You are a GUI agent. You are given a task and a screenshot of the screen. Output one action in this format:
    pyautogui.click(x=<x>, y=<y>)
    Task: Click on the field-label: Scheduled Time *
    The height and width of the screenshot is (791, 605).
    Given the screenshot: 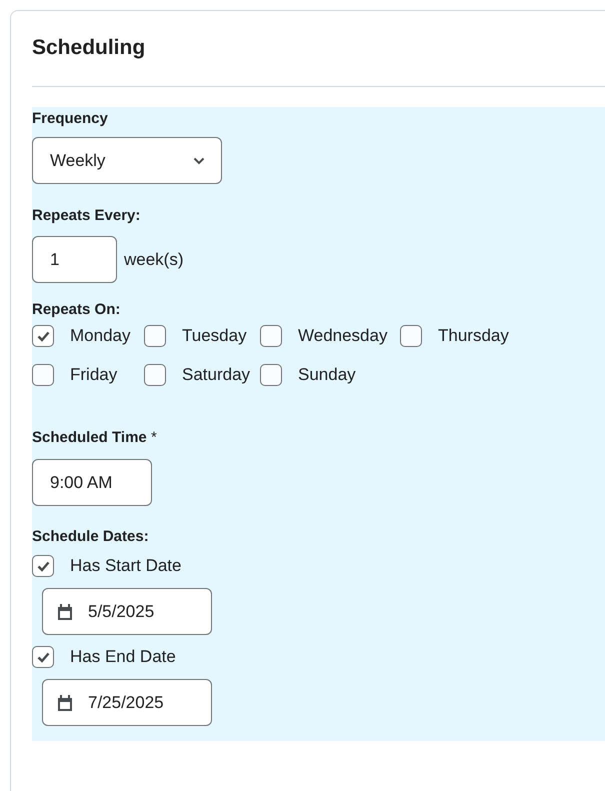 What is the action you would take?
    pyautogui.click(x=95, y=438)
    